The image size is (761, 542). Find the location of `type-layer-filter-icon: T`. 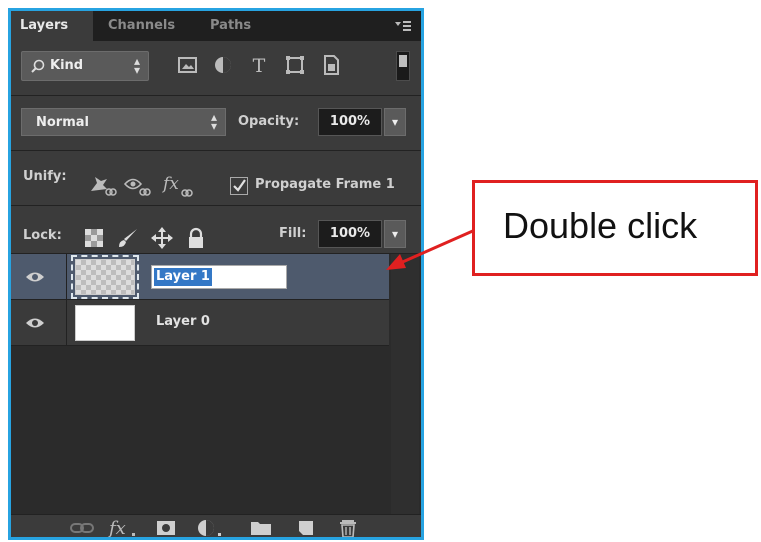

type-layer-filter-icon: T is located at coordinates (259, 65).